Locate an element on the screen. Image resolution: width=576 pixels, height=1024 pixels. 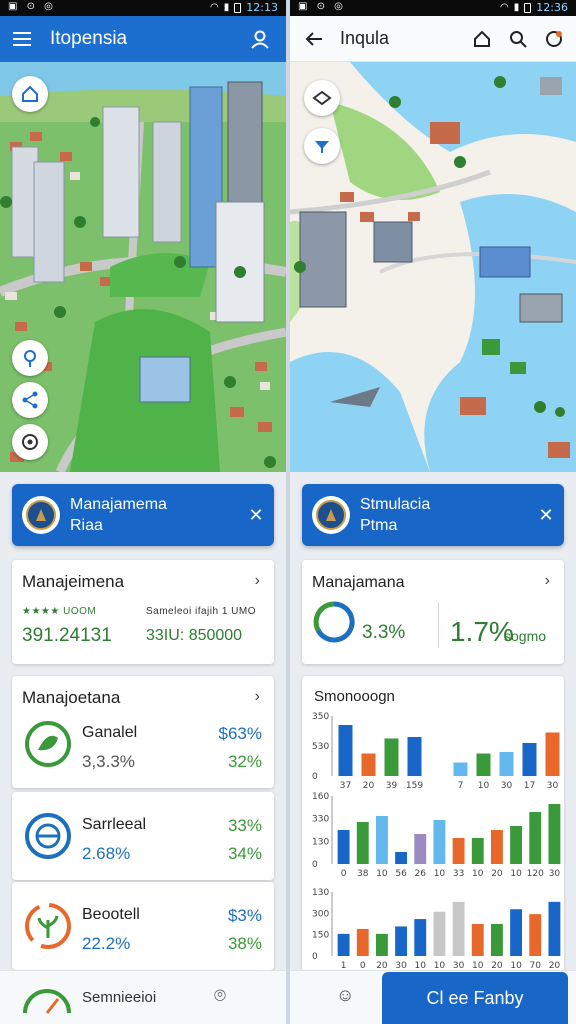
divider is located at coordinates (438, 625).